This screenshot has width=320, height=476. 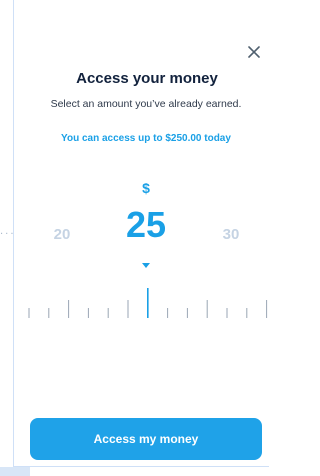 What do you see at coordinates (146, 138) in the screenshot?
I see `access-limit-text: You can access up to $250.00 today` at bounding box center [146, 138].